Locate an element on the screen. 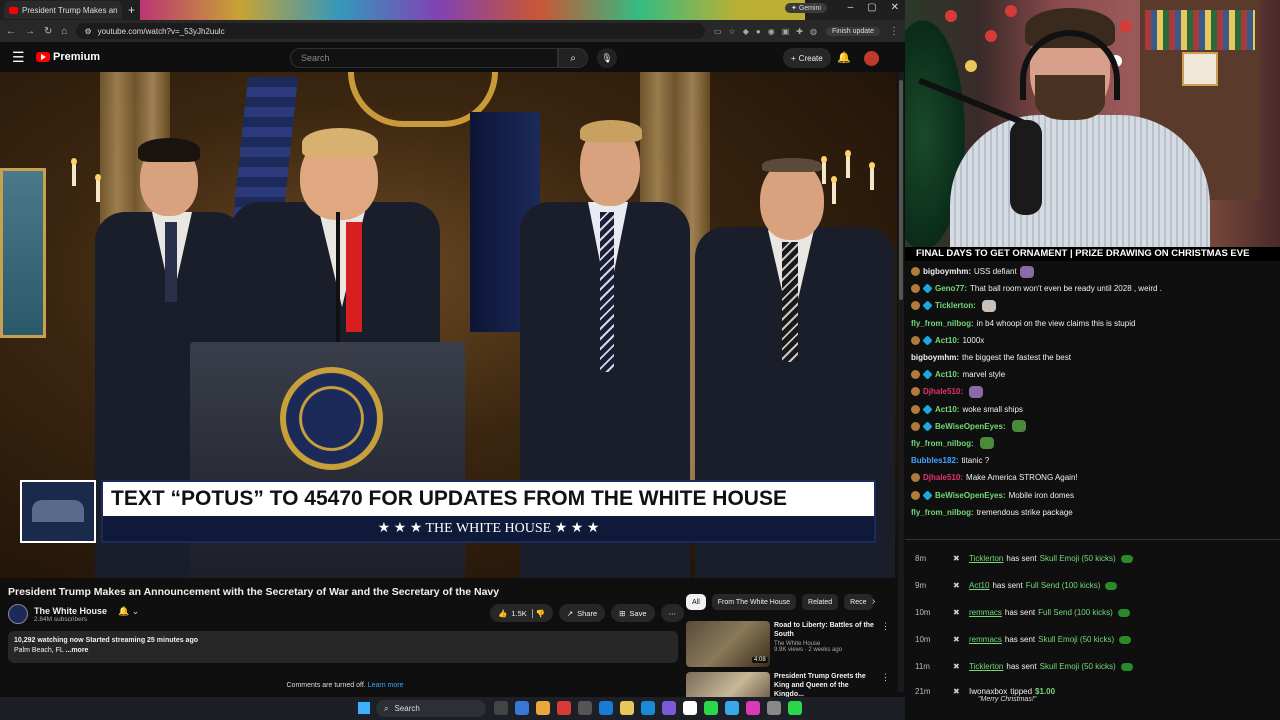  home-icon: ⌂ is located at coordinates (64, 31).